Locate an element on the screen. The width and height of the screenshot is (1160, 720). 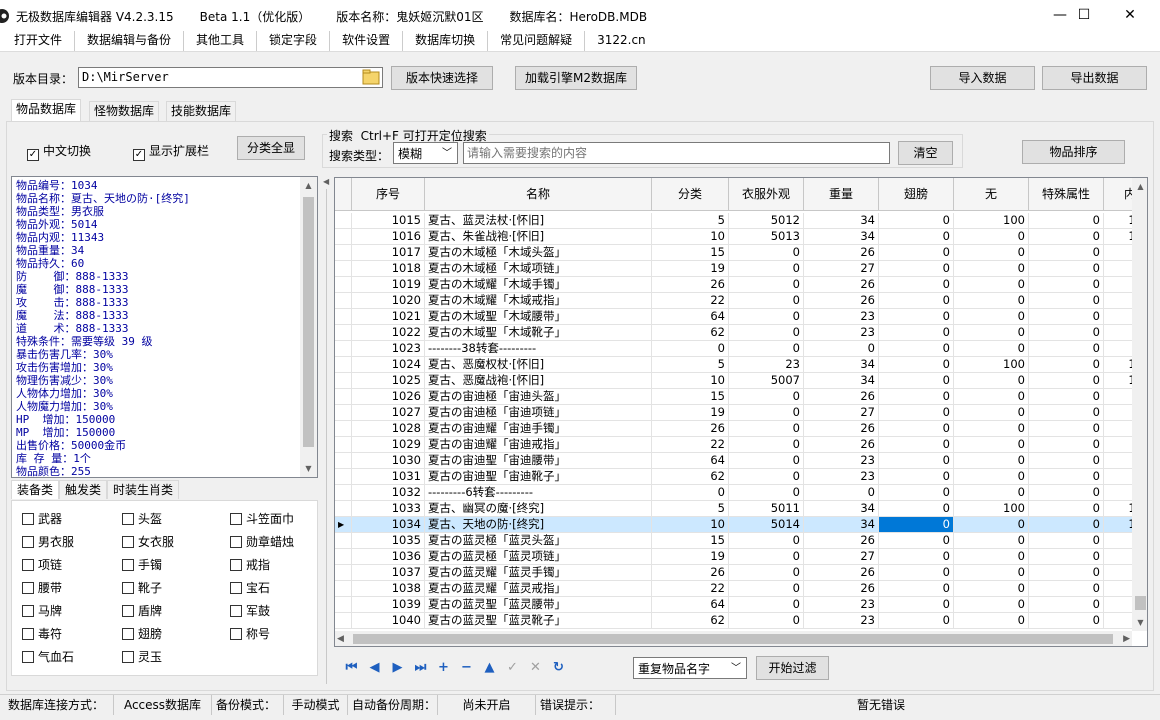
start-filter-button: 开始过滤 is located at coordinates (792, 668).